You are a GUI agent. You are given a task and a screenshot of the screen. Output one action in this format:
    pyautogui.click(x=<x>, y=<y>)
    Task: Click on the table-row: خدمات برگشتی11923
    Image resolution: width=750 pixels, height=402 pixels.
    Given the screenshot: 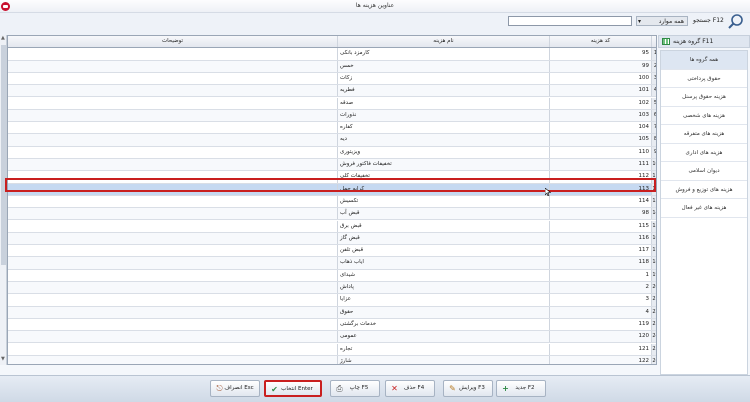 What is the action you would take?
    pyautogui.click(x=332, y=325)
    